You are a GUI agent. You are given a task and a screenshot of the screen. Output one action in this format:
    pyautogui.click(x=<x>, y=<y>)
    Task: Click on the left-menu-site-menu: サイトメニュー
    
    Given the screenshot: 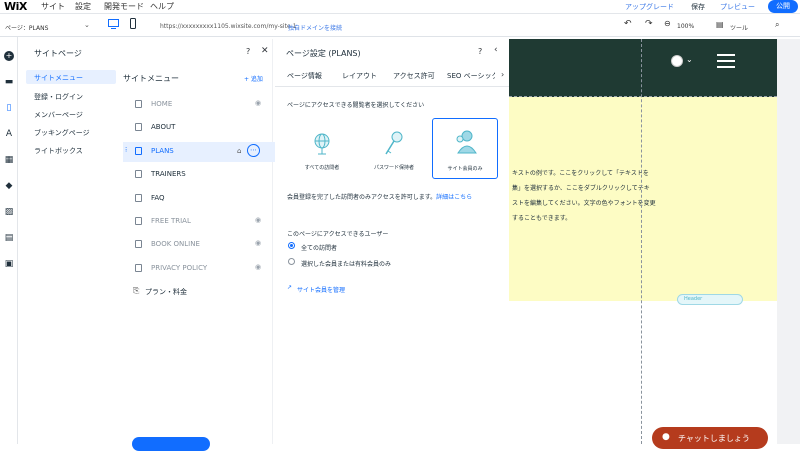 What is the action you would take?
    pyautogui.click(x=58, y=78)
    